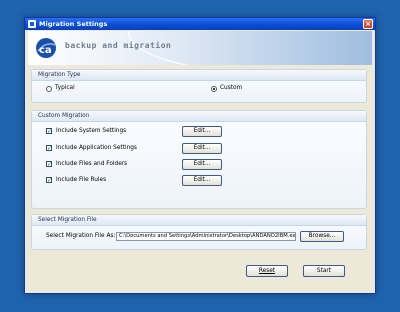  I want to click on radio-custom, so click(214, 89).